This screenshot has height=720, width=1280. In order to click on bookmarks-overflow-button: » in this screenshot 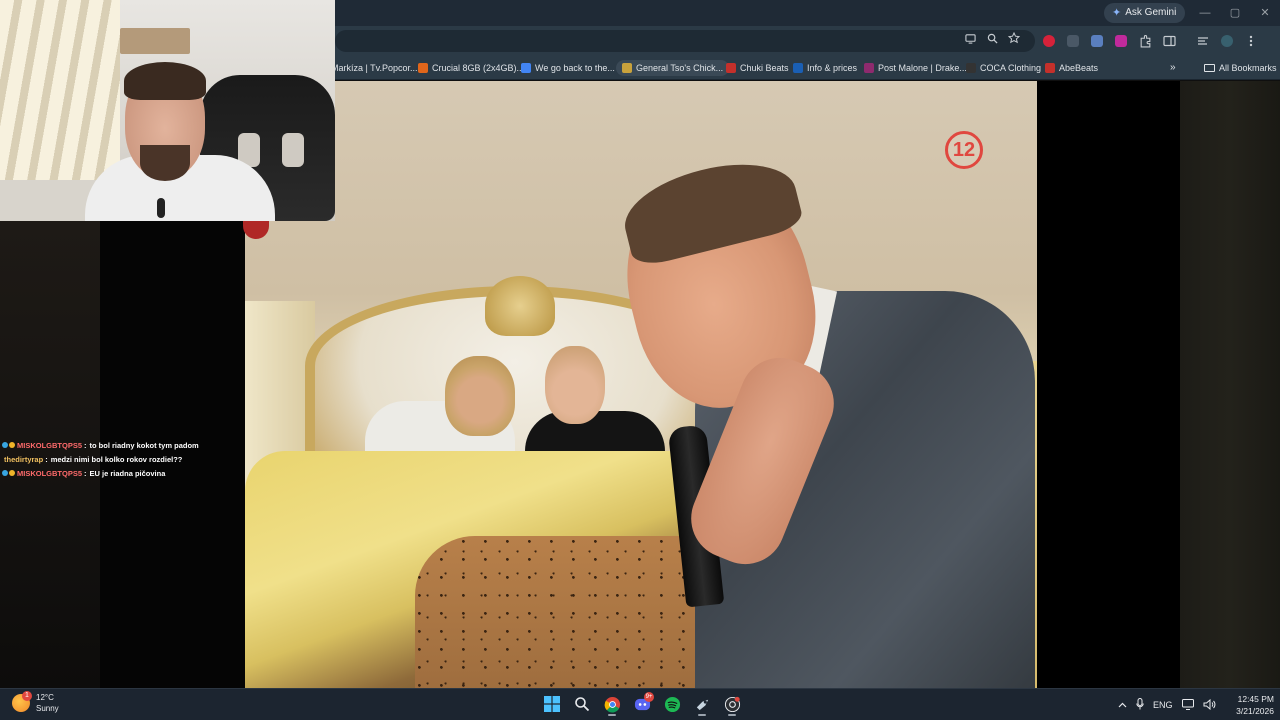, I will do `click(1173, 68)`.